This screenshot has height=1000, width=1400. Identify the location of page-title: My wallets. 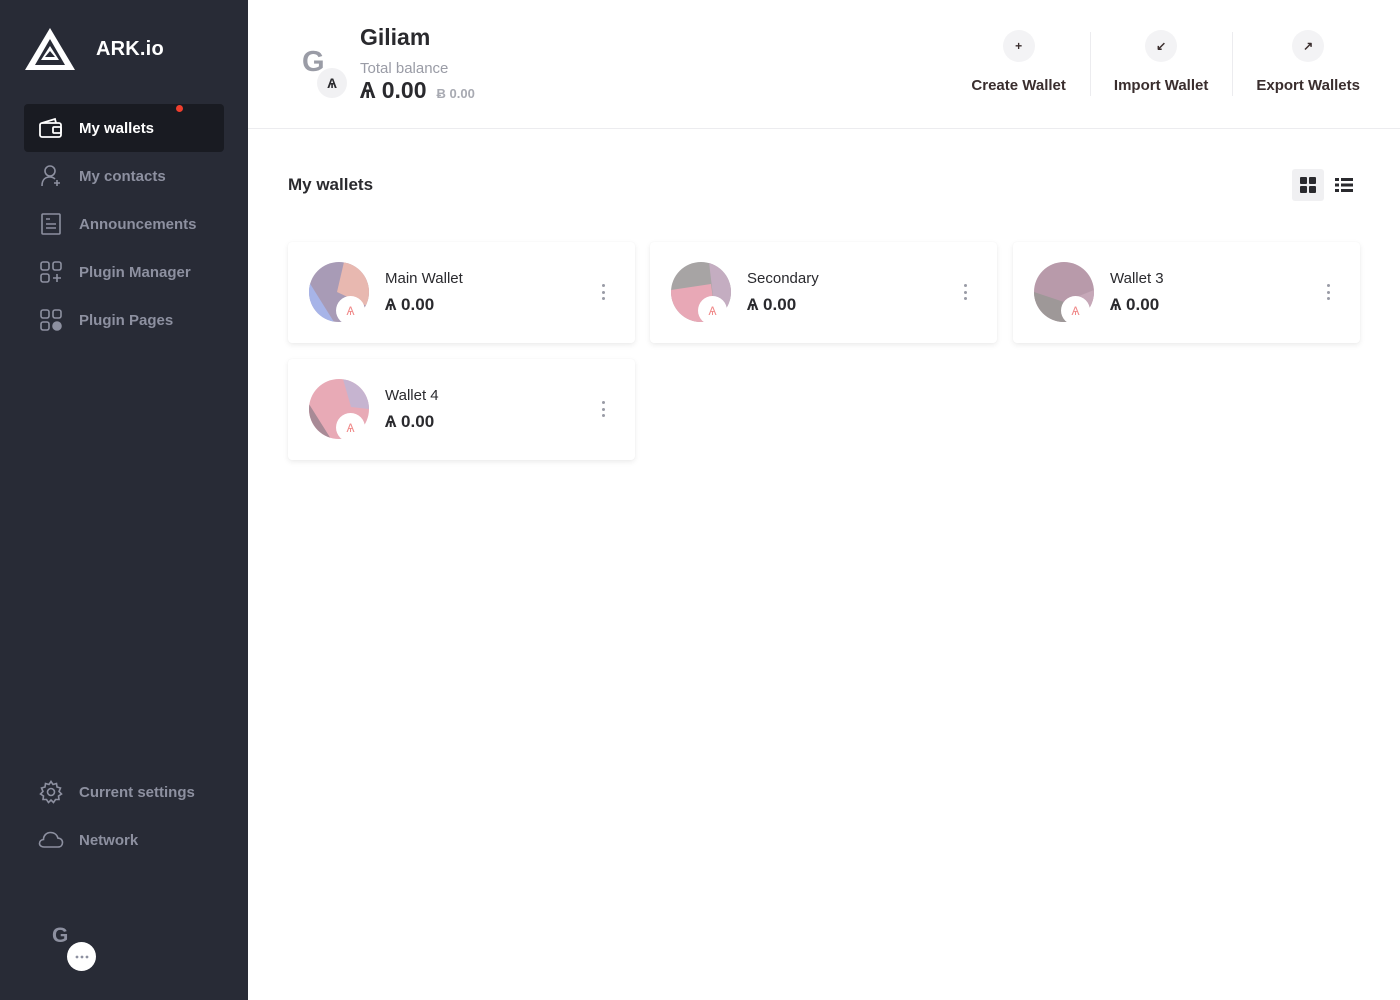
(331, 184).